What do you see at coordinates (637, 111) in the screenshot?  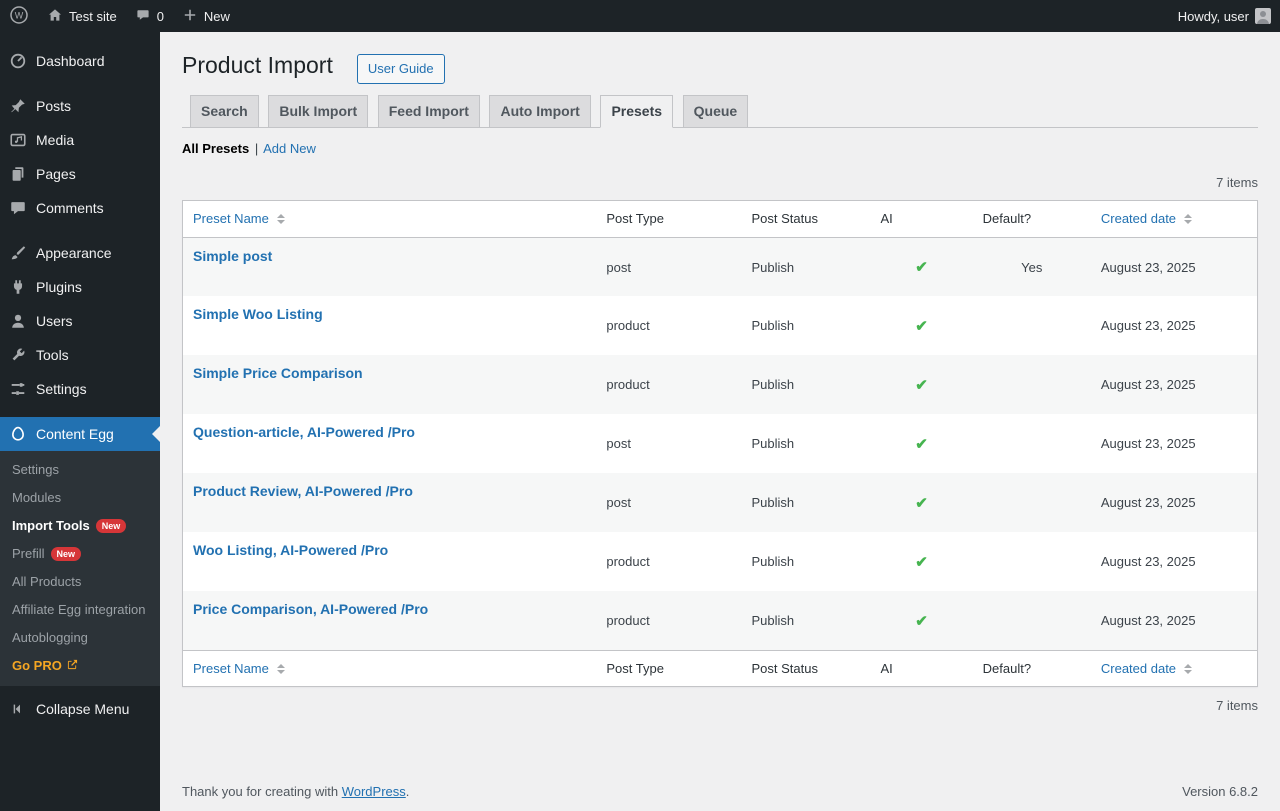 I see `tab-presets: Presets` at bounding box center [637, 111].